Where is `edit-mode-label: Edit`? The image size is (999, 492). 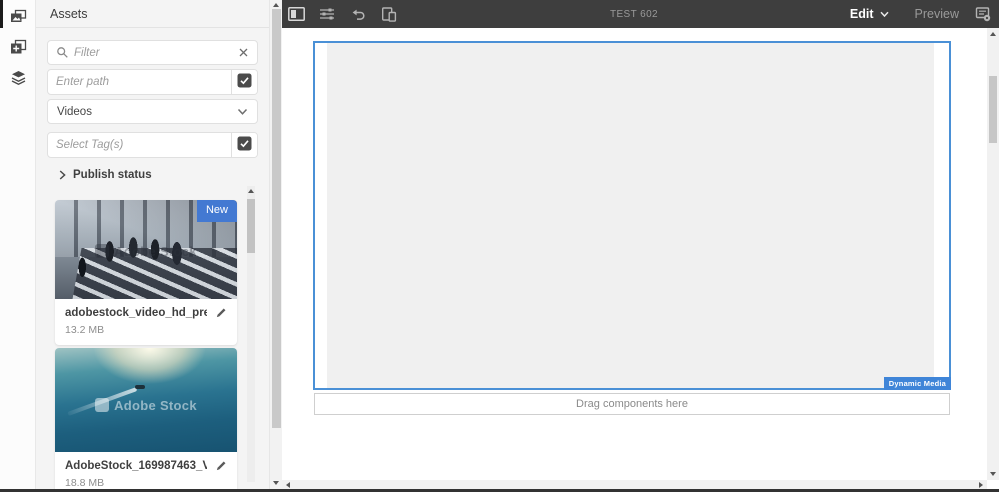 edit-mode-label: Edit is located at coordinates (861, 14).